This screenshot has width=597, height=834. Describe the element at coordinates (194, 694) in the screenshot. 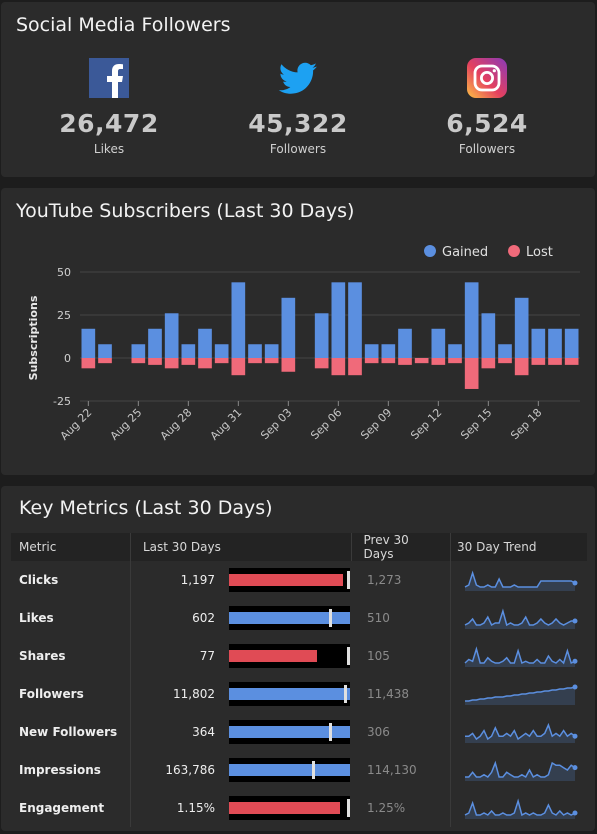

I see `metric-last-value: 11,802` at that location.